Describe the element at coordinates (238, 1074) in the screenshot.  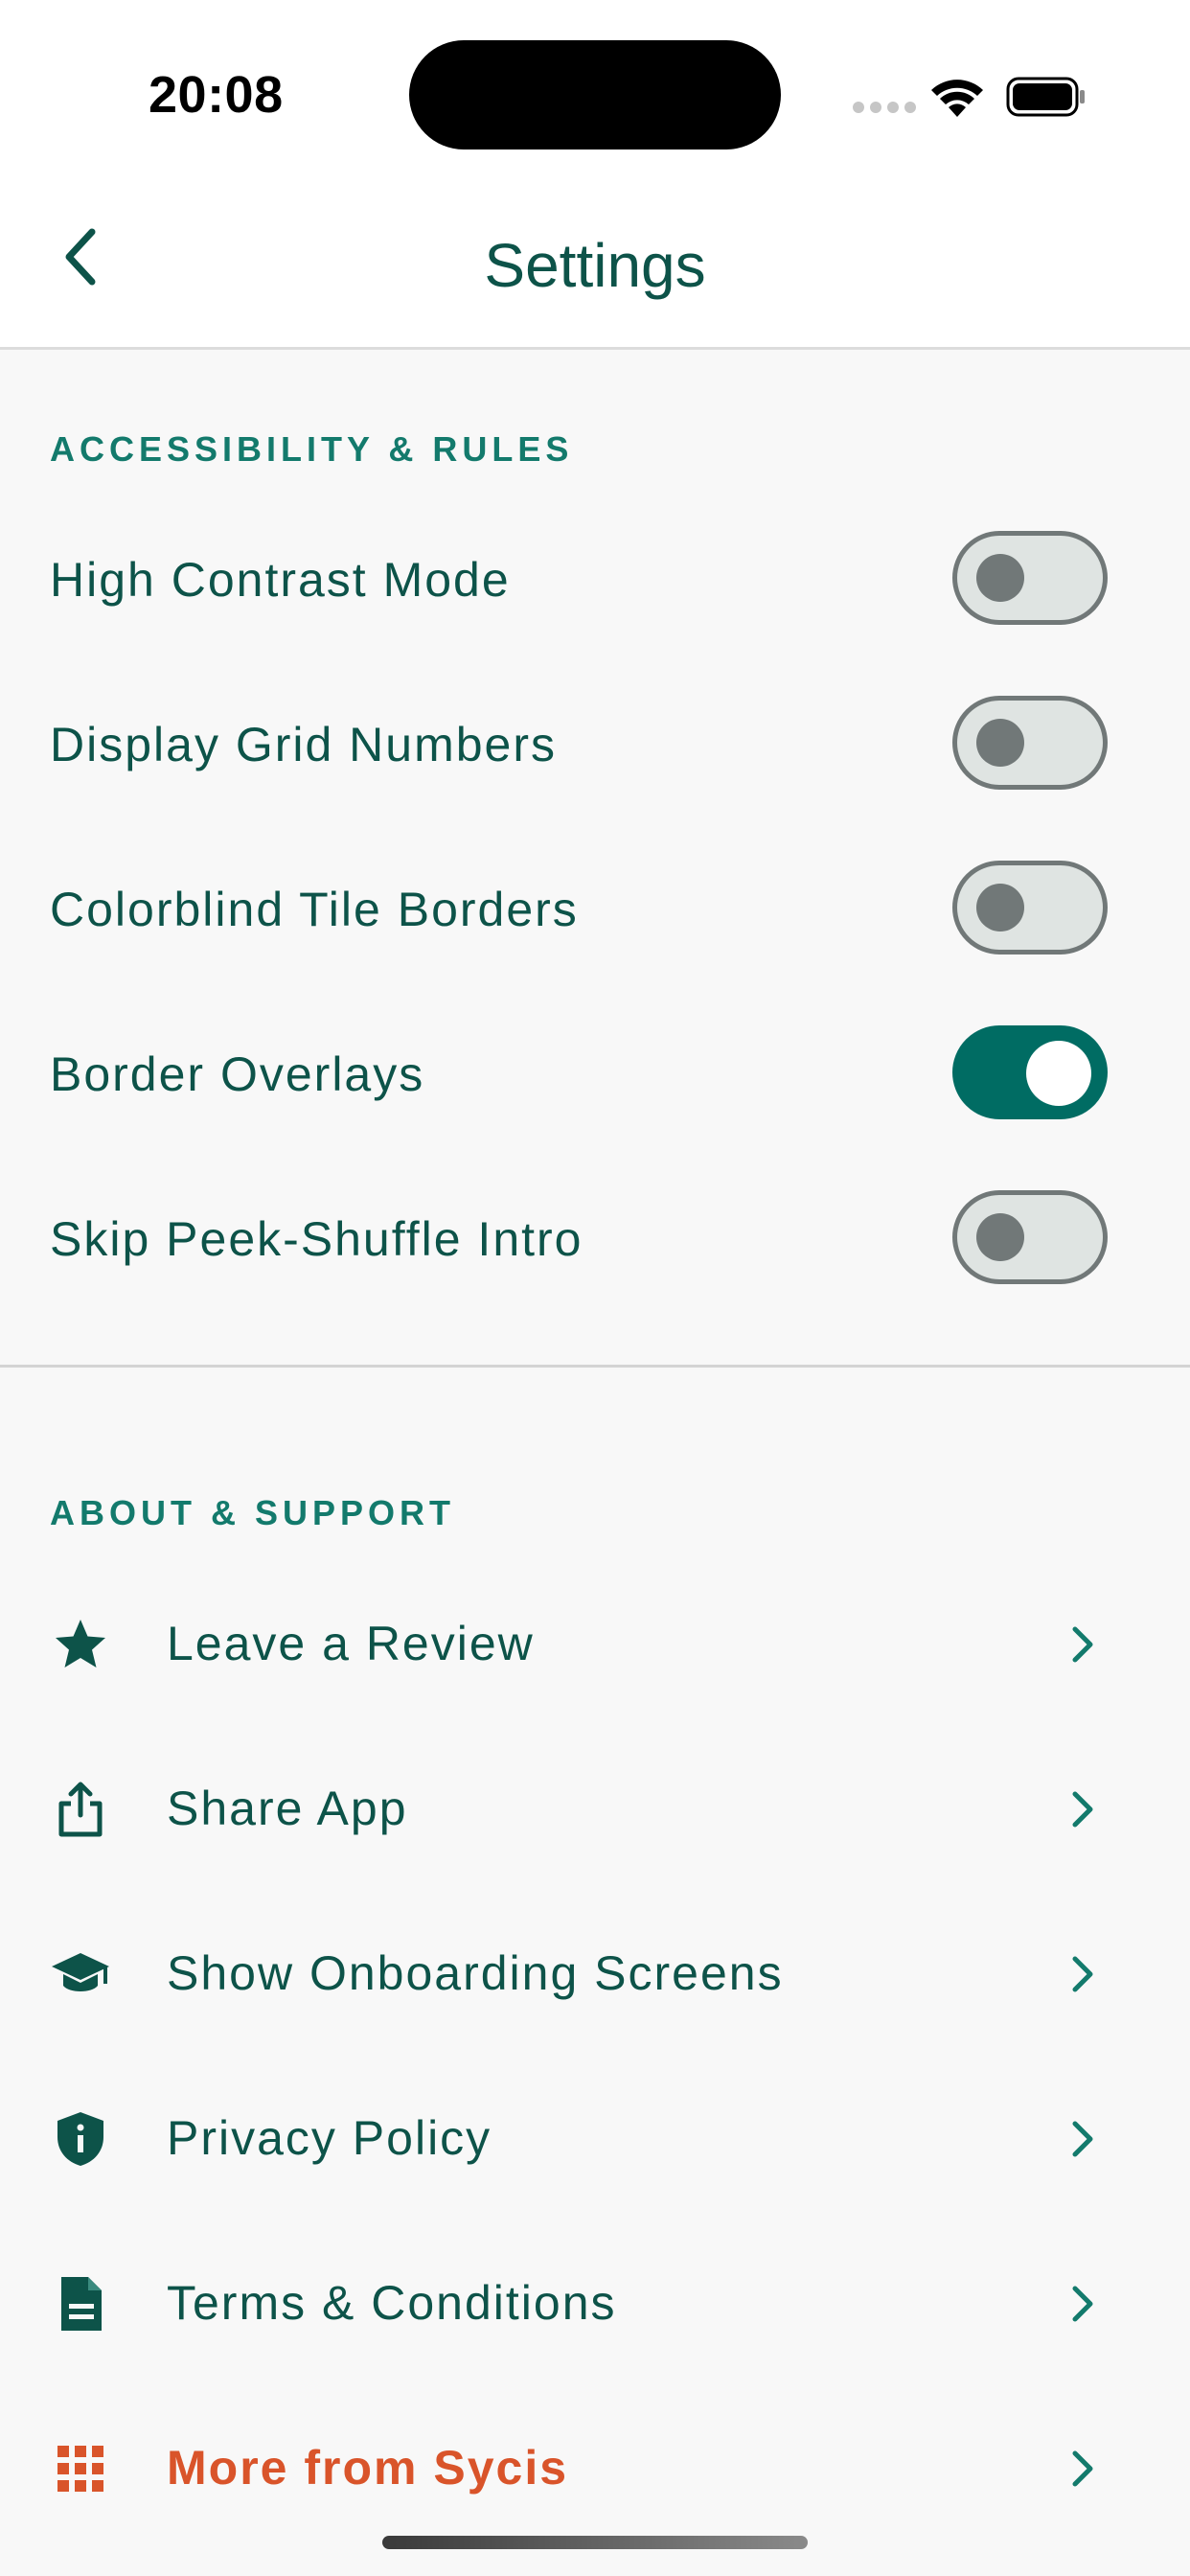
I see `toggle-label-border-overlays: Border Overlays` at that location.